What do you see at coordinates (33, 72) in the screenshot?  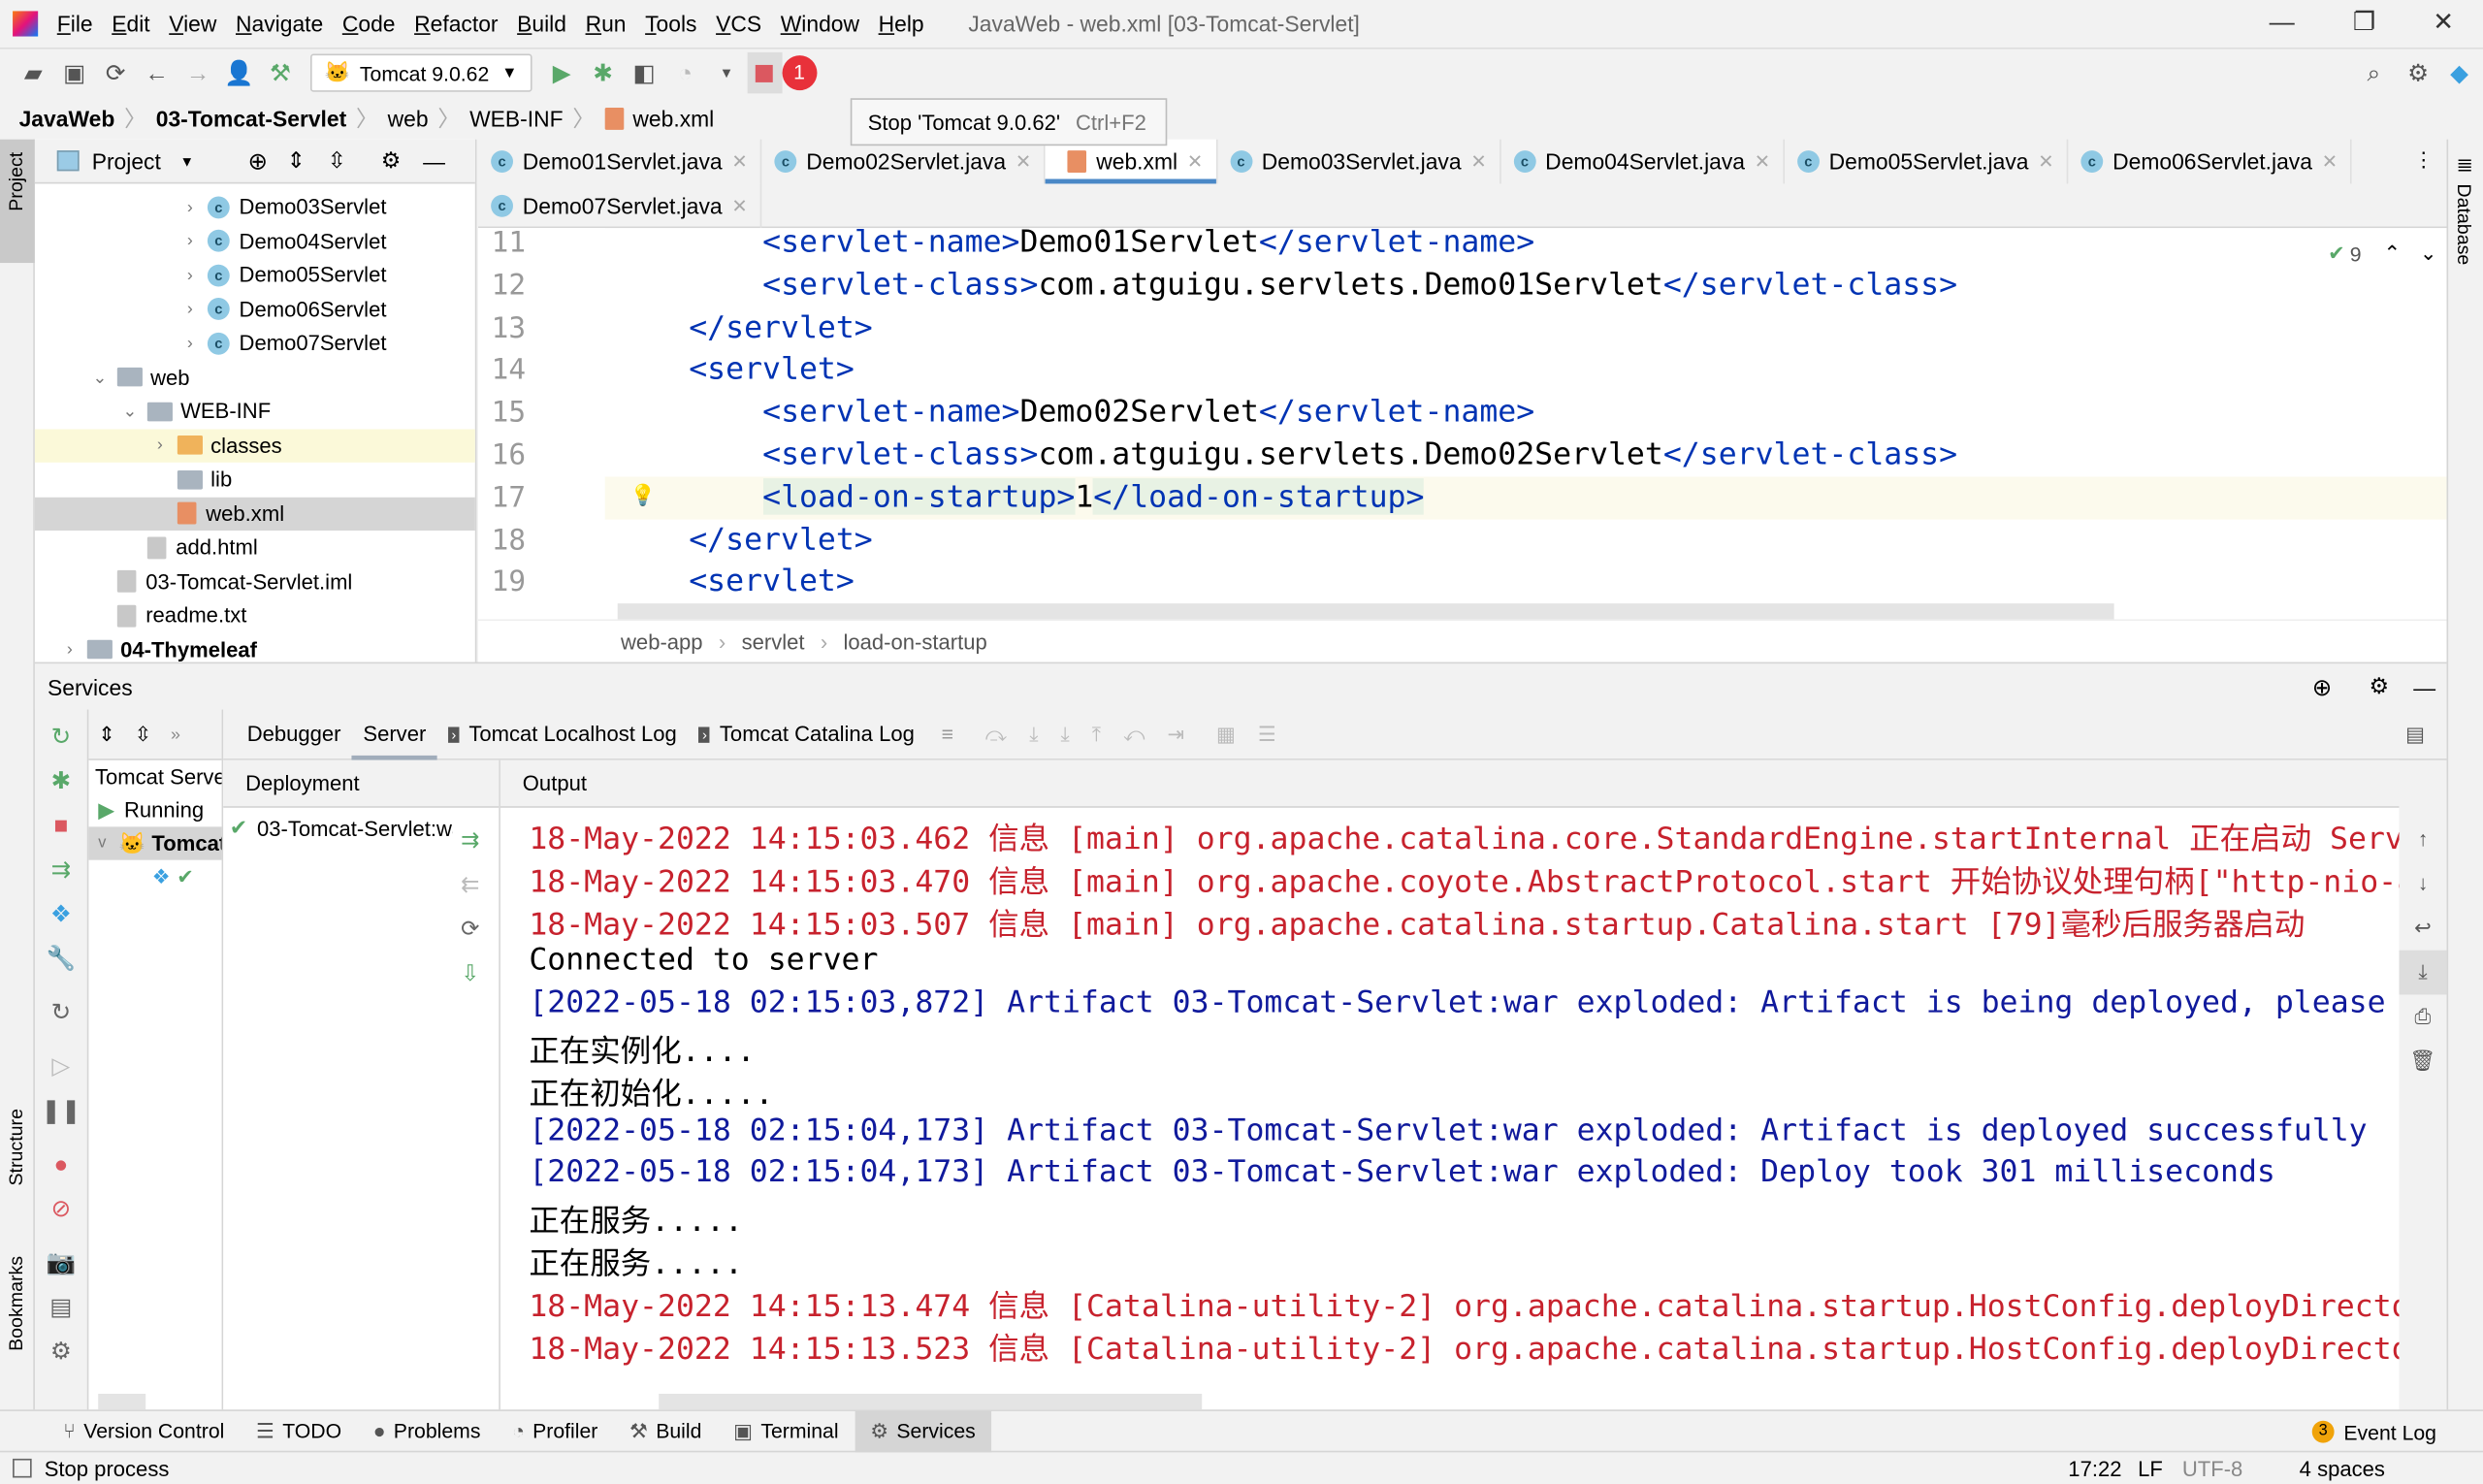 I see `open-folder-icon: ▰` at bounding box center [33, 72].